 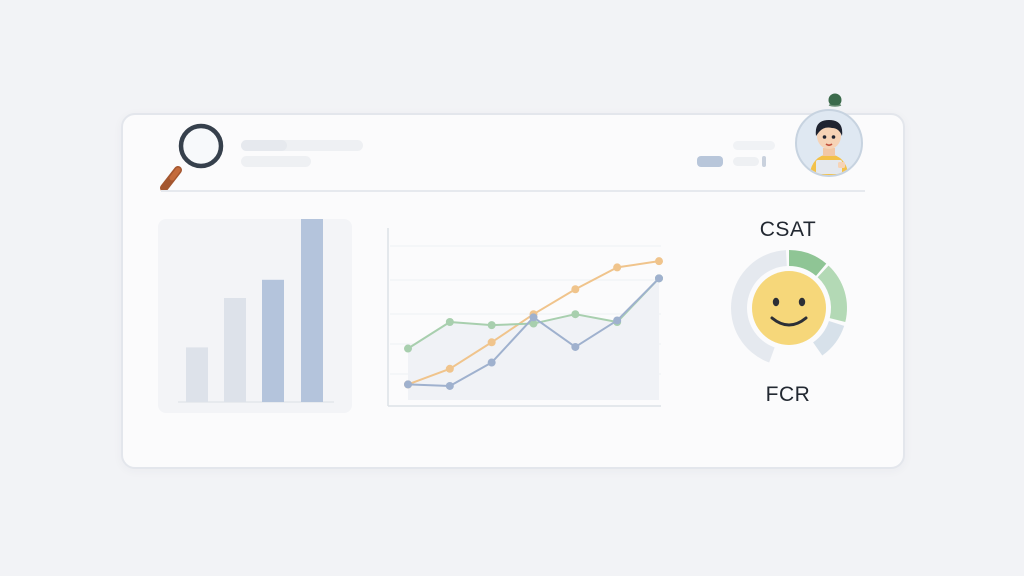 I want to click on line-chart-svg, so click(x=525, y=317).